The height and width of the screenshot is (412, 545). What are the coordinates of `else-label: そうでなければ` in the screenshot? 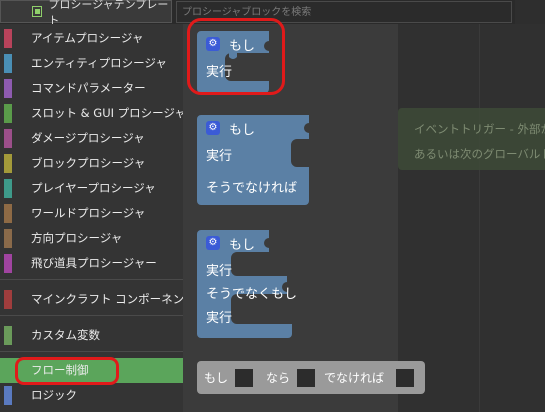 It's located at (252, 188).